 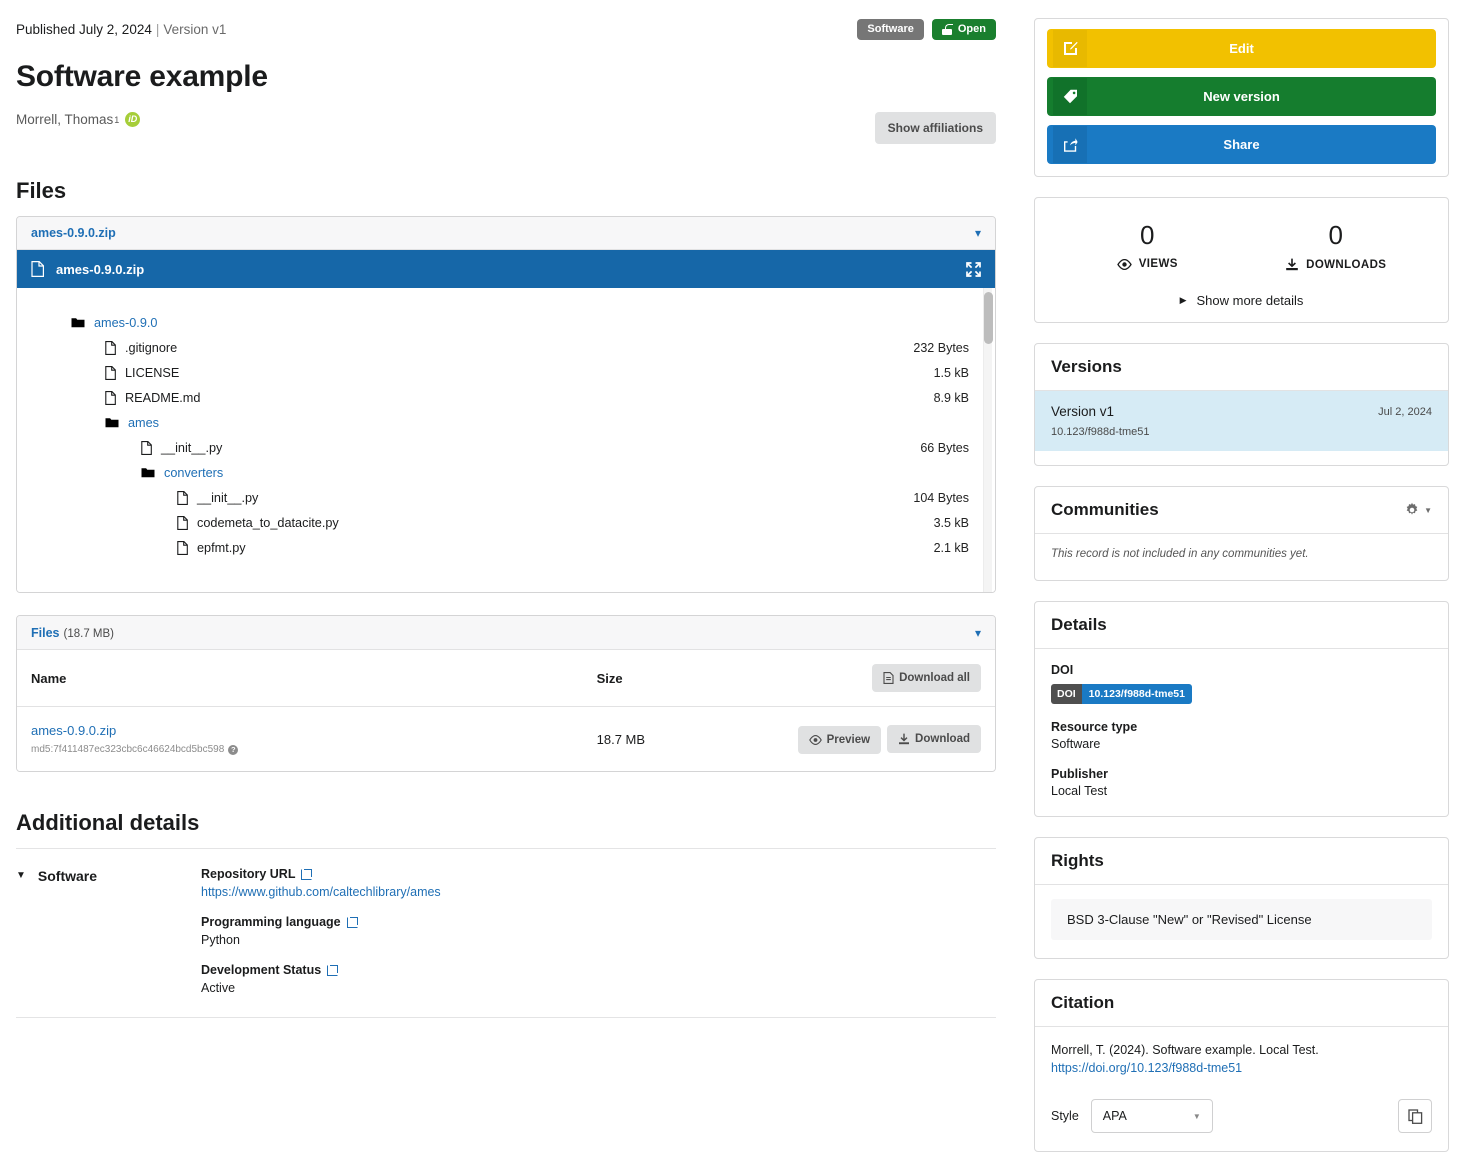 What do you see at coordinates (121, 26) in the screenshot?
I see `publication-info: Published July 2, 2024 | Version v1` at bounding box center [121, 26].